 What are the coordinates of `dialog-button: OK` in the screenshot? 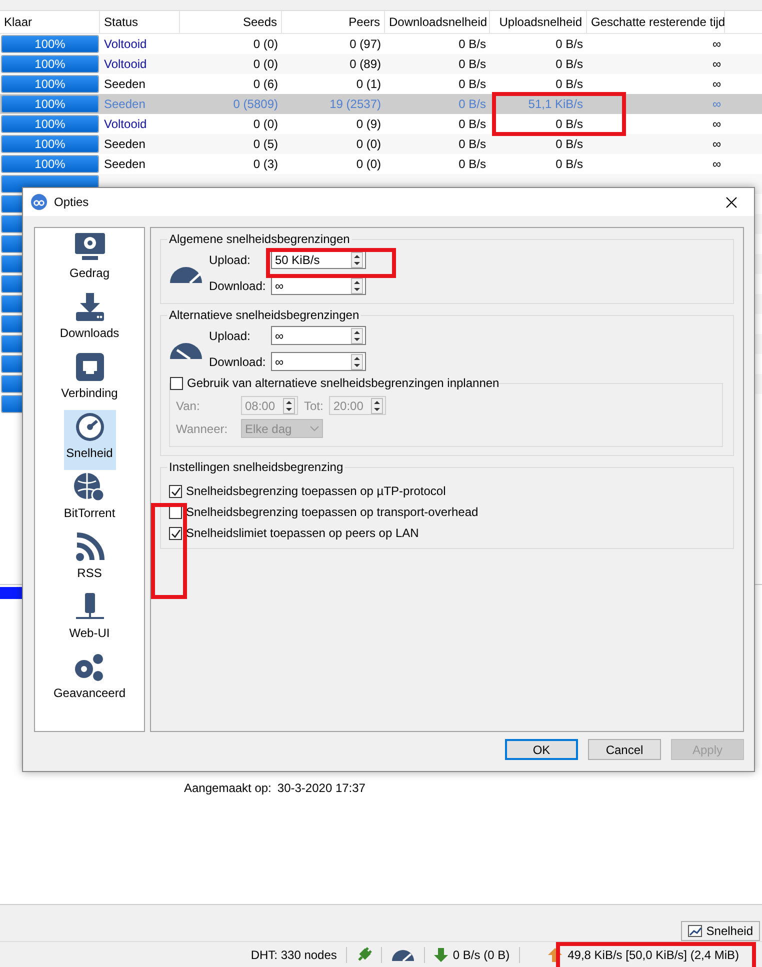 It's located at (541, 749).